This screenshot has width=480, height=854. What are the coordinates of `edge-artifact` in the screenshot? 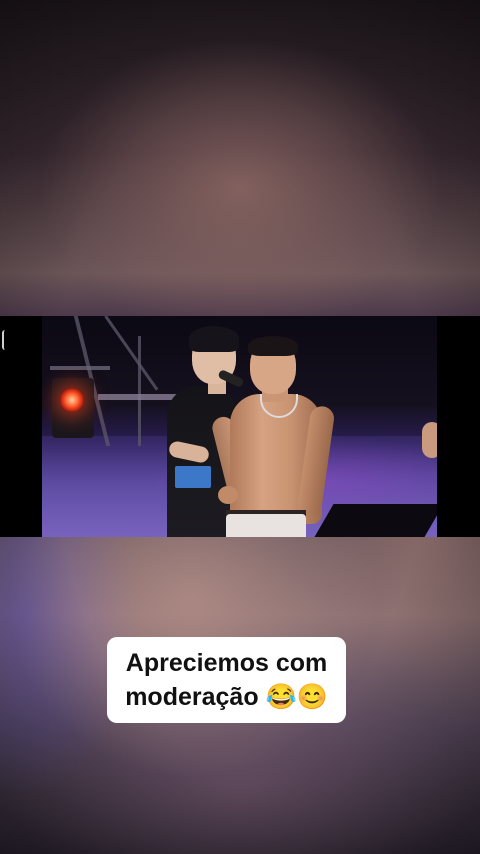 It's located at (5, 340).